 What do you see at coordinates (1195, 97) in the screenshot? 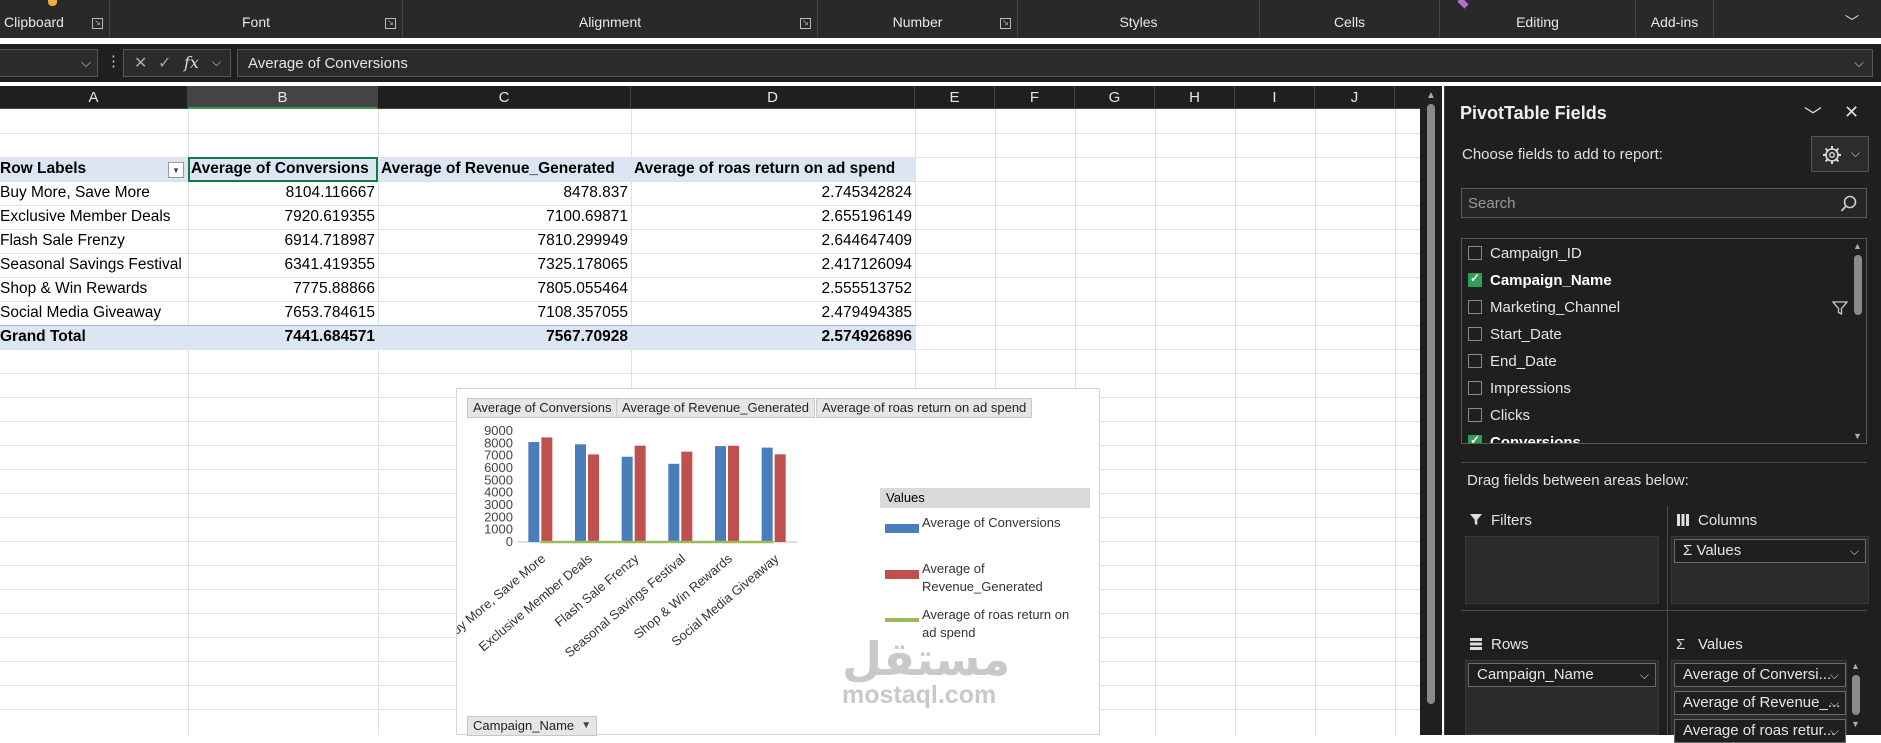
I see `column-header-h: H` at bounding box center [1195, 97].